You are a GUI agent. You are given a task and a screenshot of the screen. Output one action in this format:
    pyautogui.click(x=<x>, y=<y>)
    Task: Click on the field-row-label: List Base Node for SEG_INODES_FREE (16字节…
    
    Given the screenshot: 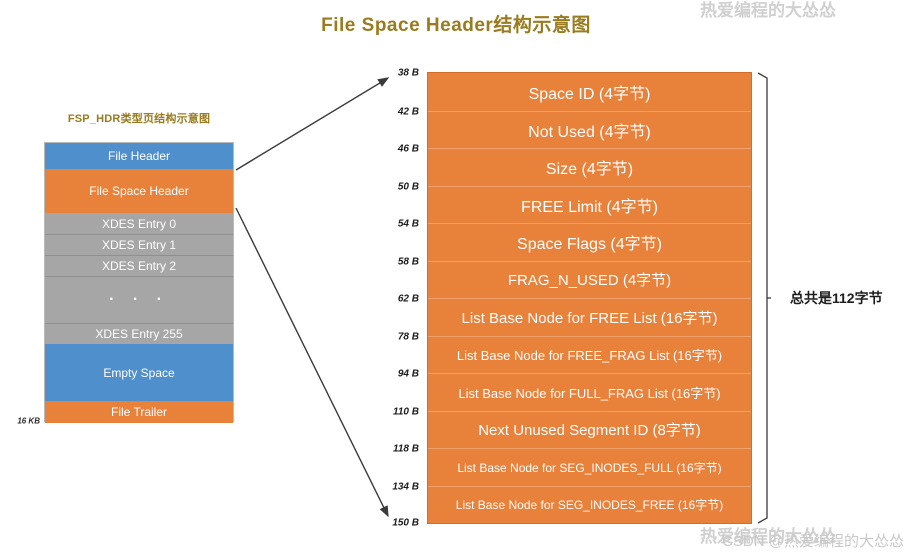 What is the action you would take?
    pyautogui.click(x=589, y=505)
    